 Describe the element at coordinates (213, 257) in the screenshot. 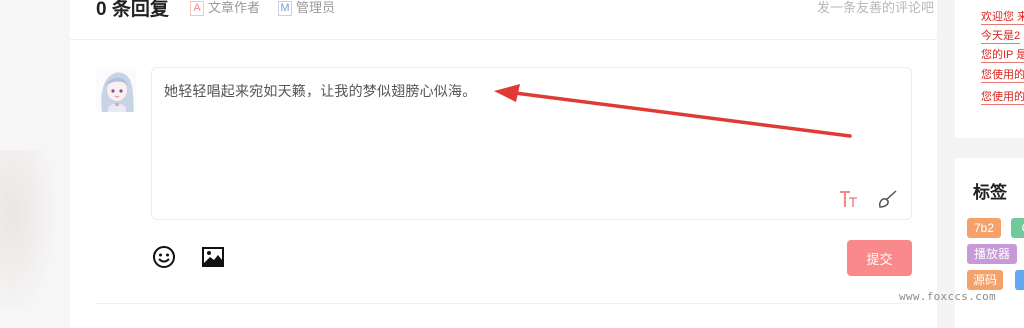

I see `image-upload-icon` at that location.